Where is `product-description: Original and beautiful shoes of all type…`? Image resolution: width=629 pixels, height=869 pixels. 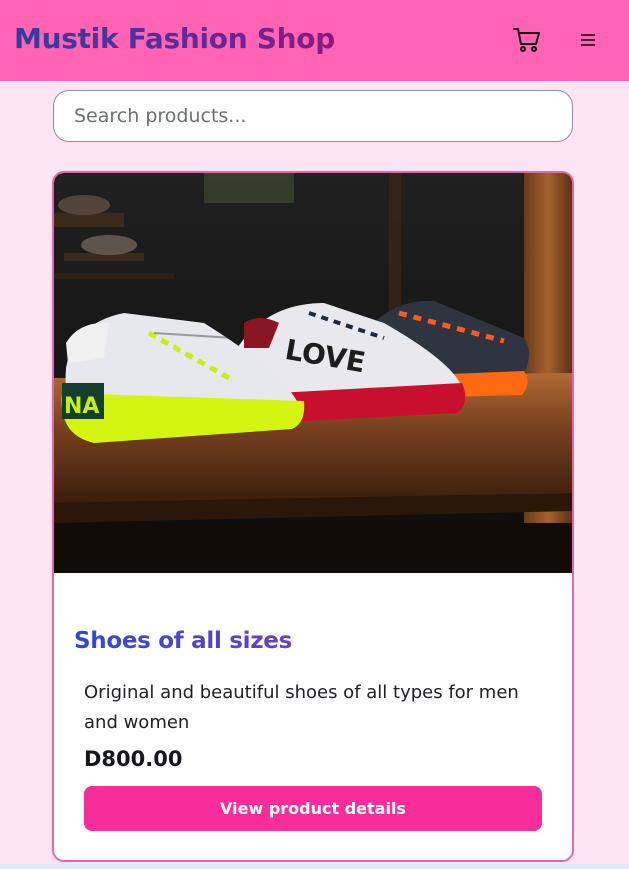
product-description: Original and beautiful shoes of all type… is located at coordinates (301, 707).